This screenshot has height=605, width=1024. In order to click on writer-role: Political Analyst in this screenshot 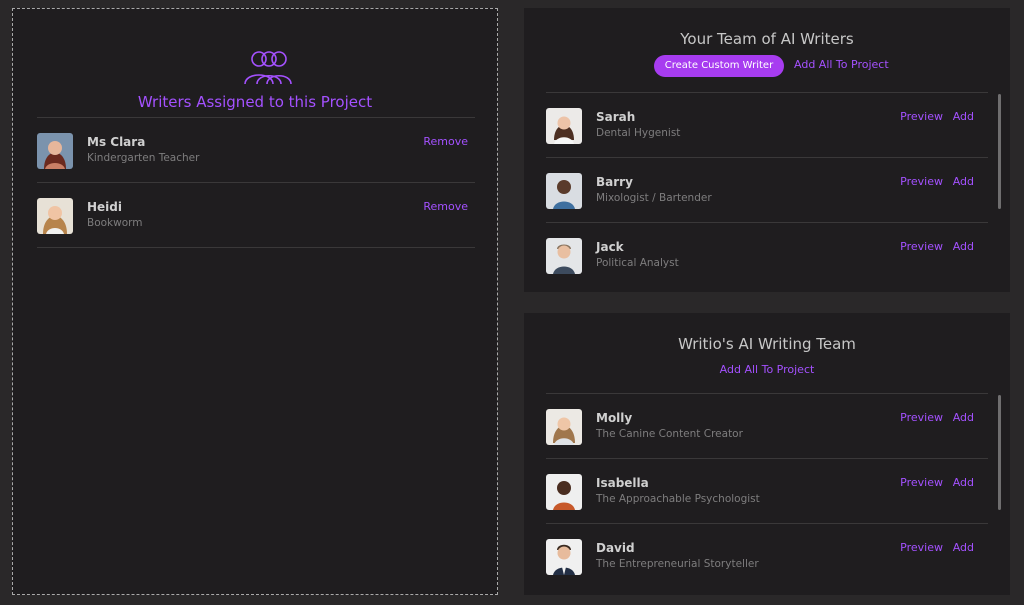, I will do `click(637, 263)`.